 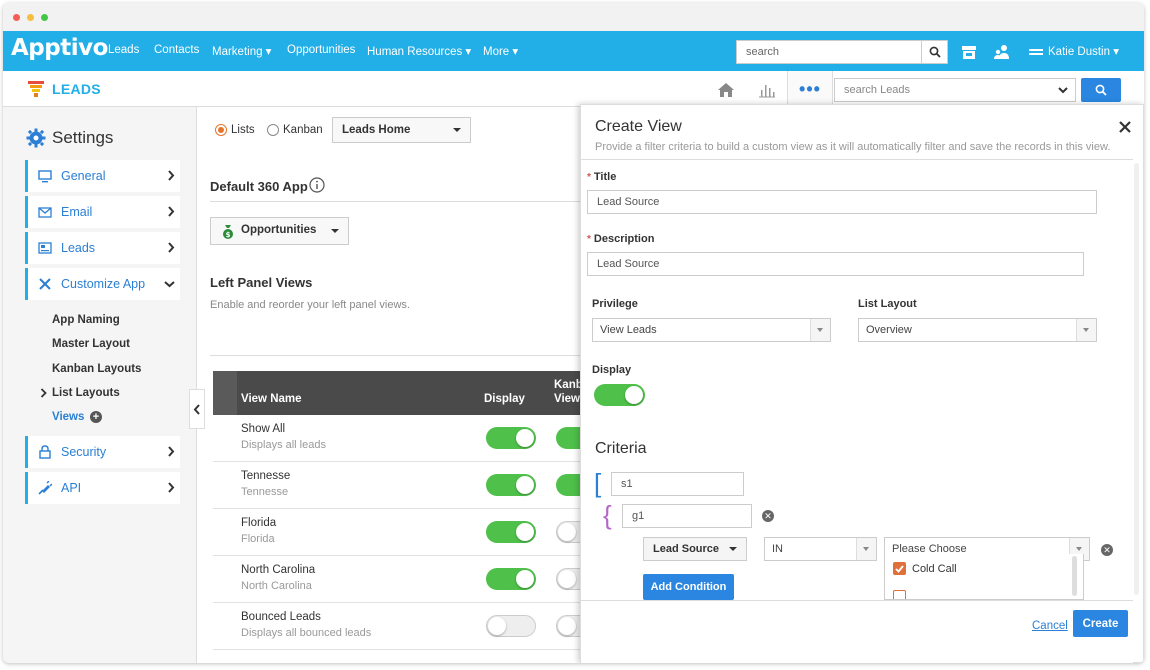 What do you see at coordinates (767, 90) in the screenshot?
I see `chart-icon` at bounding box center [767, 90].